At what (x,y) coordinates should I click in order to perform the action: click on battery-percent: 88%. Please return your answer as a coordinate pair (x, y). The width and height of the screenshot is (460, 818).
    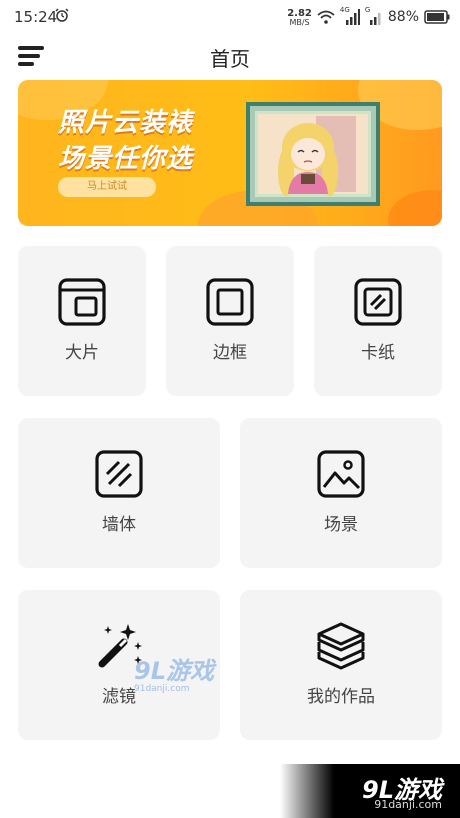
    Looking at the image, I should click on (403, 17).